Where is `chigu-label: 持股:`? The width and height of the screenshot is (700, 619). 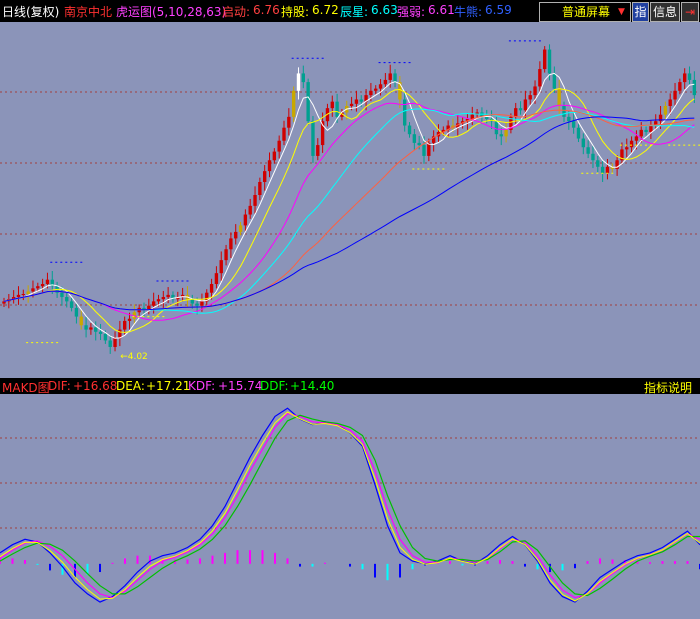 chigu-label: 持股: is located at coordinates (295, 12).